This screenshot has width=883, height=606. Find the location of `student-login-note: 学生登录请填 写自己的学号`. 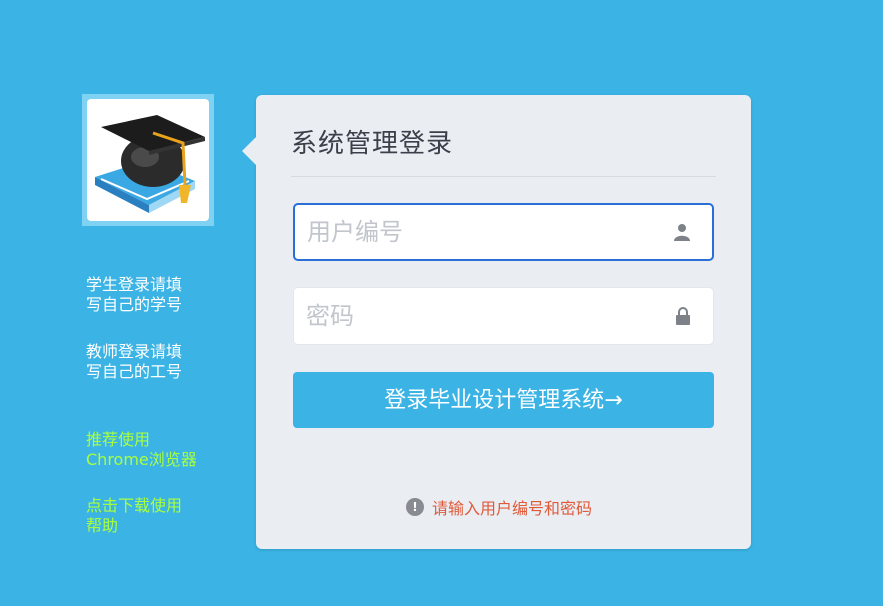

student-login-note: 学生登录请填 写自己的学号 is located at coordinates (151, 295).